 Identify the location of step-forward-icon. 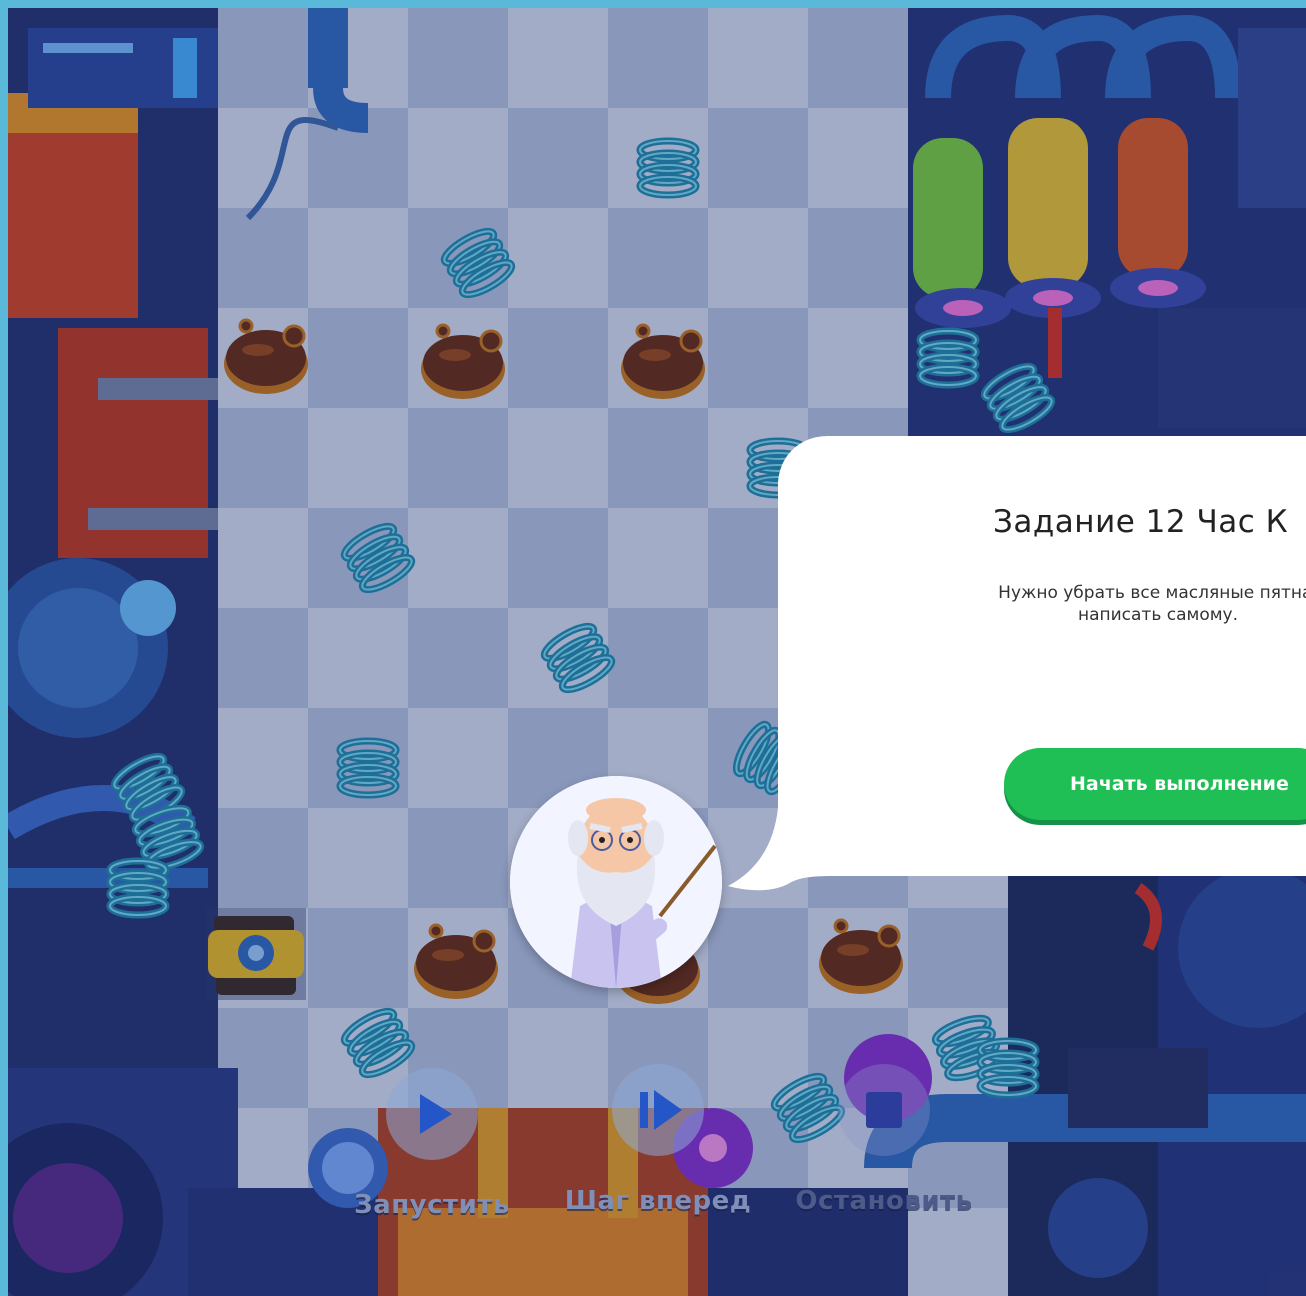
(661, 1110).